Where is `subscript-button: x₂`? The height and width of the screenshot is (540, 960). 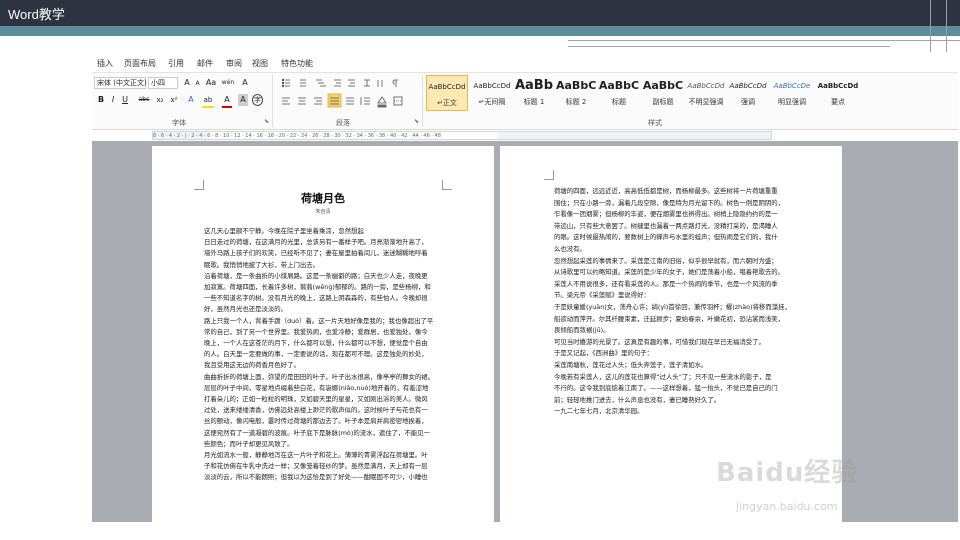 subscript-button: x₂ is located at coordinates (160, 100).